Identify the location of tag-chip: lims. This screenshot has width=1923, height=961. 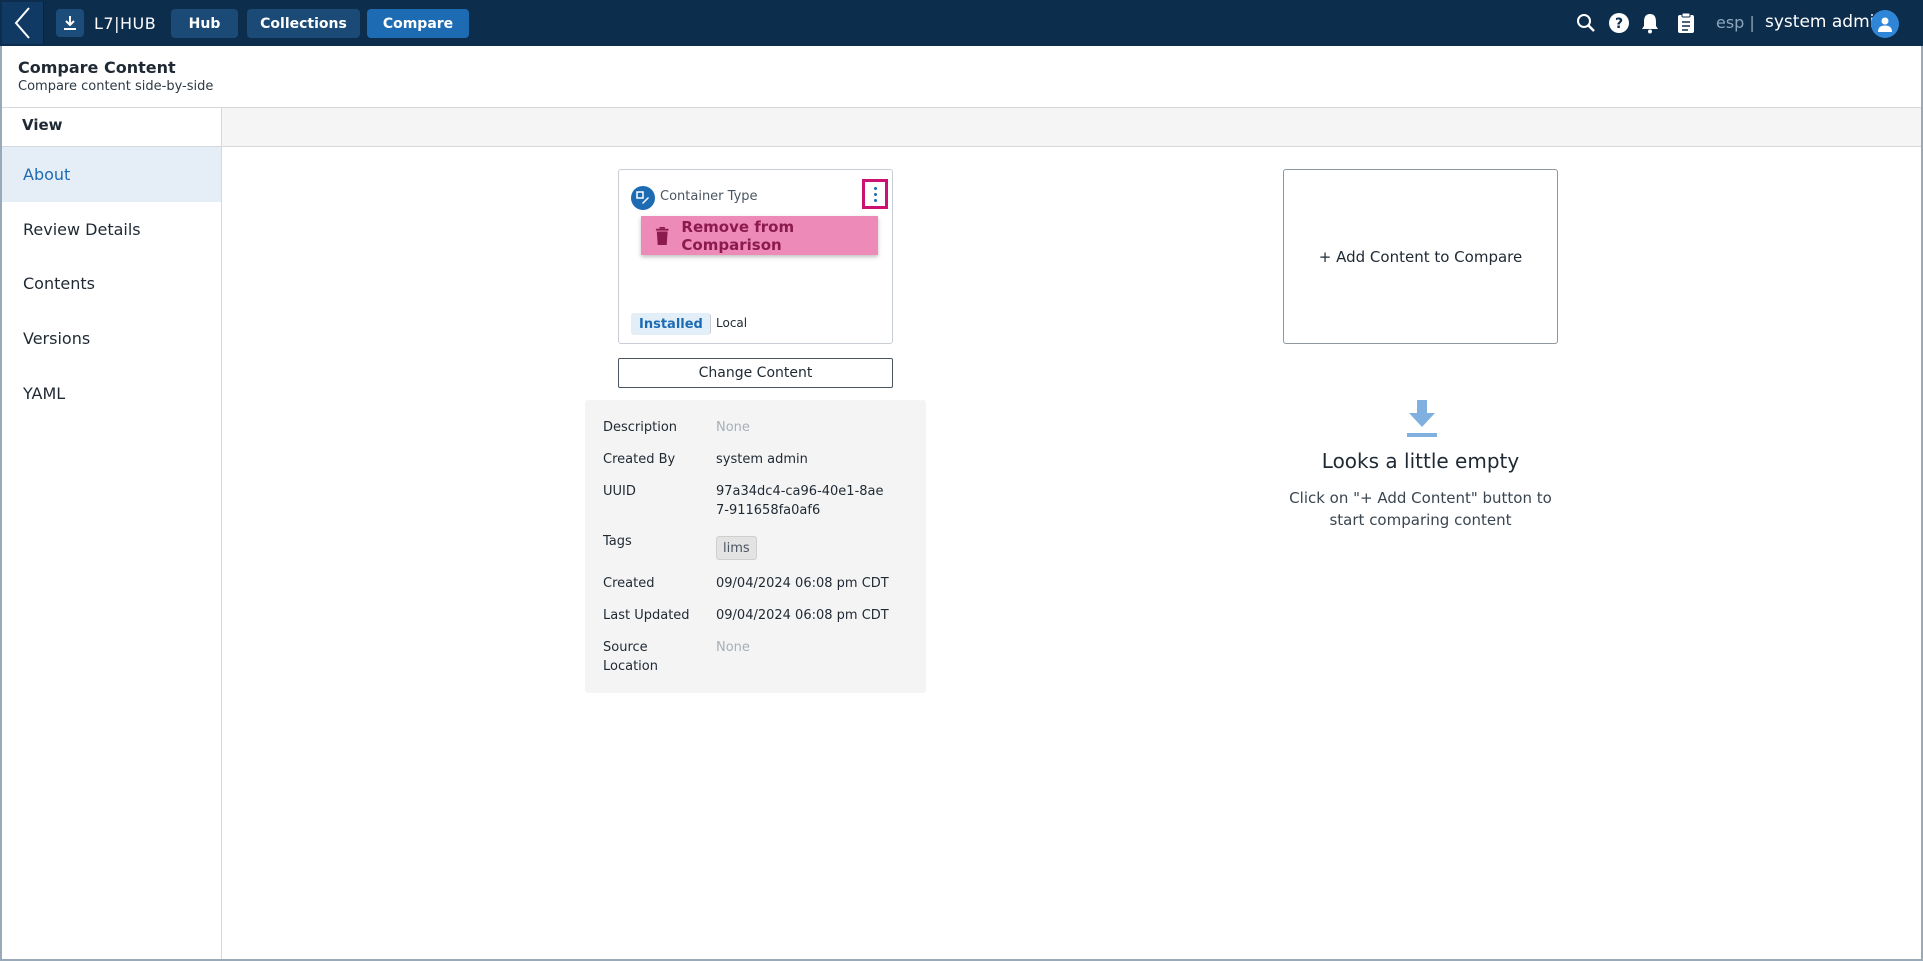
(736, 548).